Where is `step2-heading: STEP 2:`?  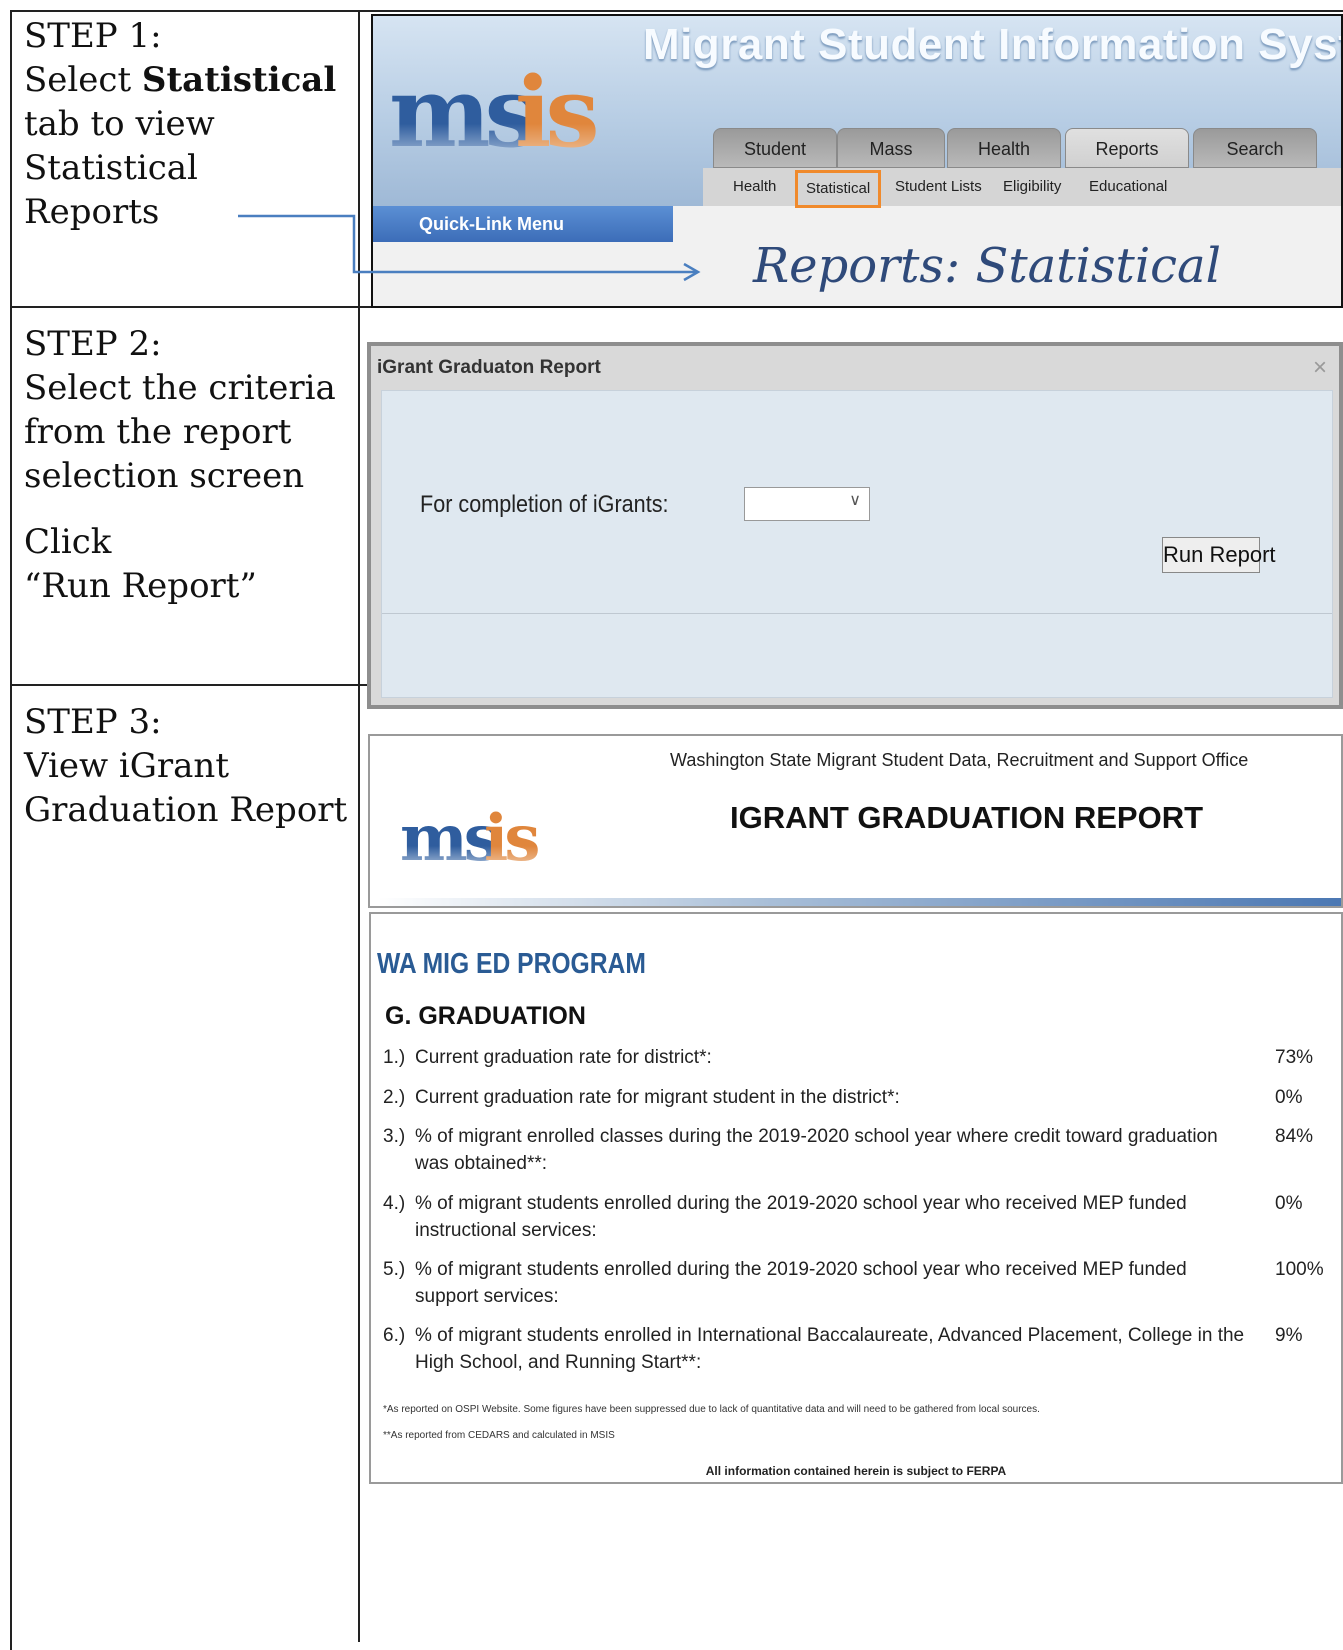
step2-heading: STEP 2: is located at coordinates (93, 344).